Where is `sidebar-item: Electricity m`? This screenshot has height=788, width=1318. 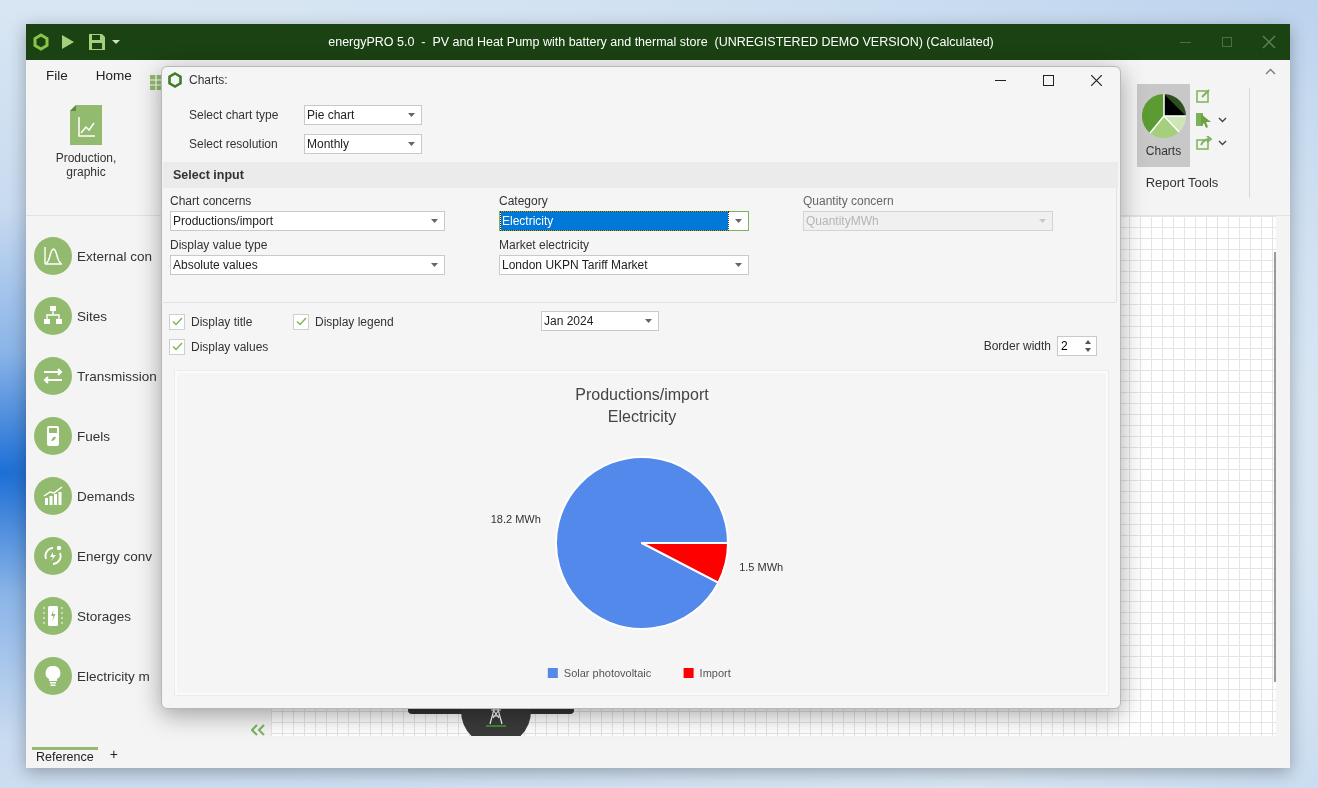 sidebar-item: Electricity m is located at coordinates (152, 676).